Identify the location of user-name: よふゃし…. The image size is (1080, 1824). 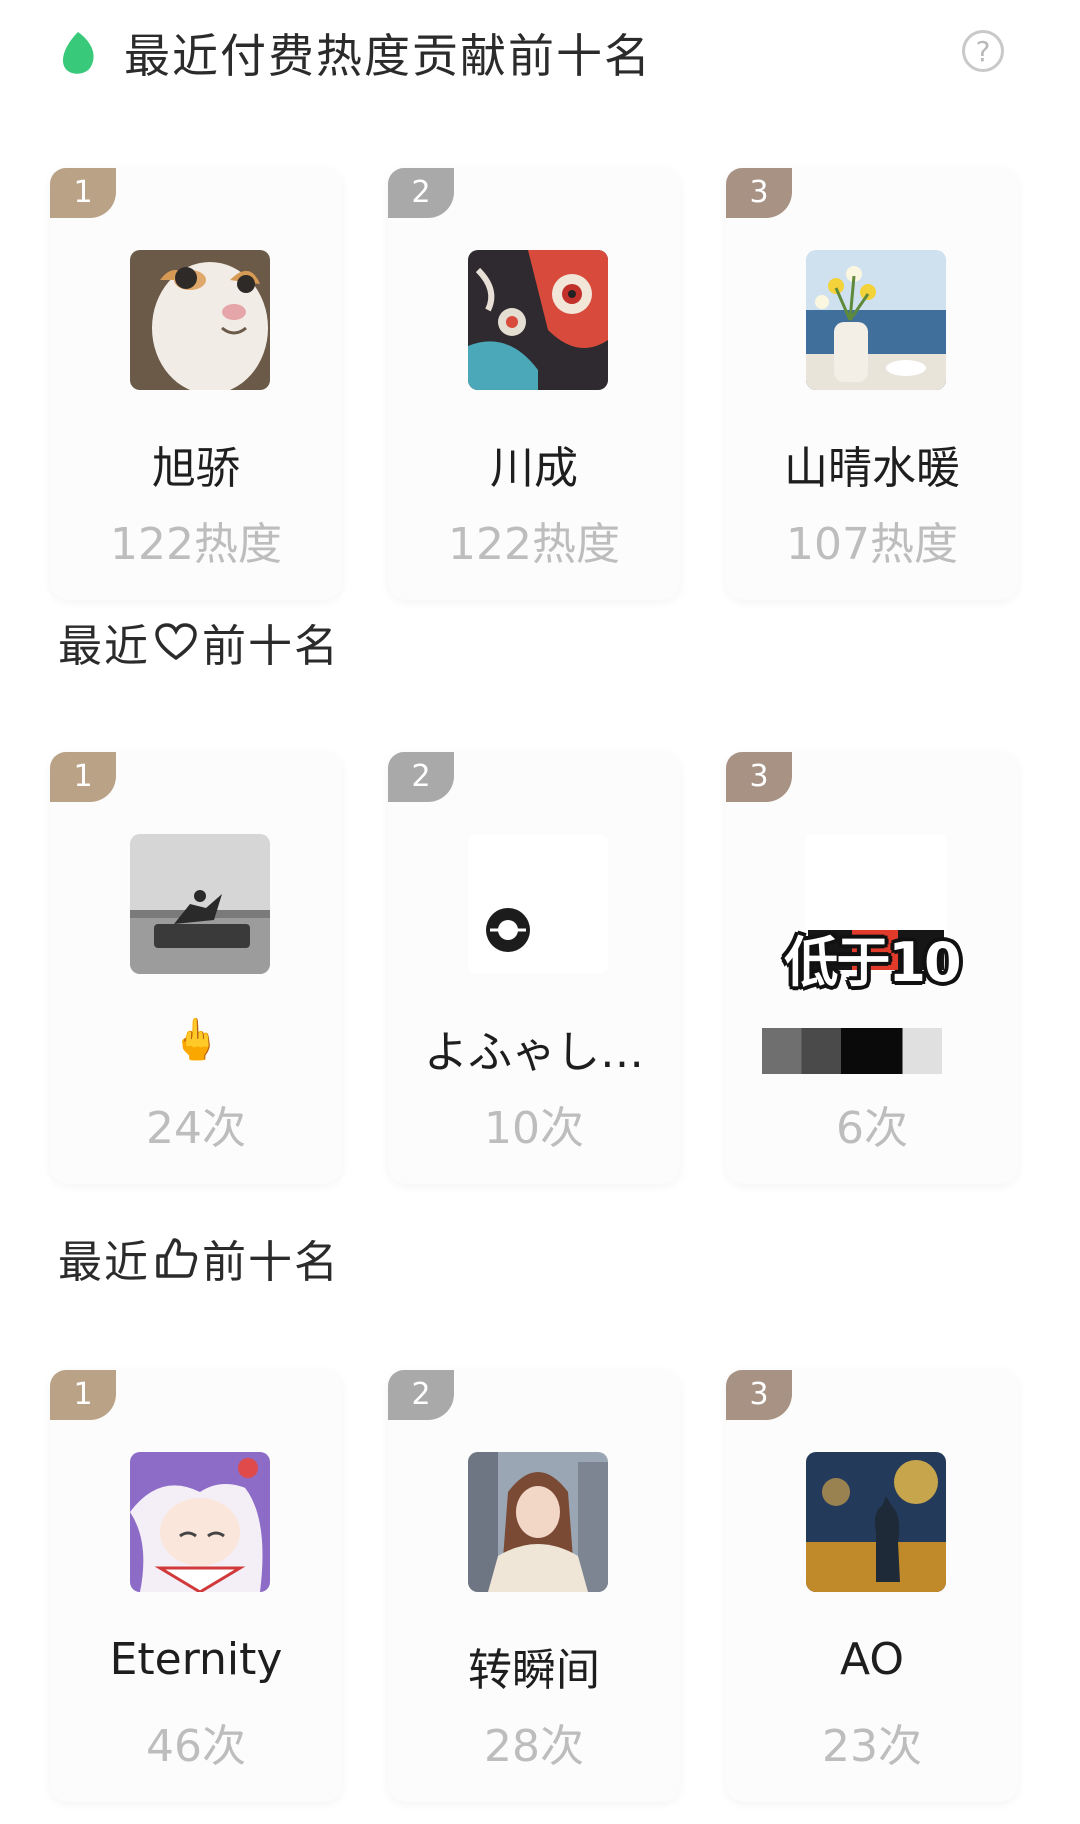
(534, 1052).